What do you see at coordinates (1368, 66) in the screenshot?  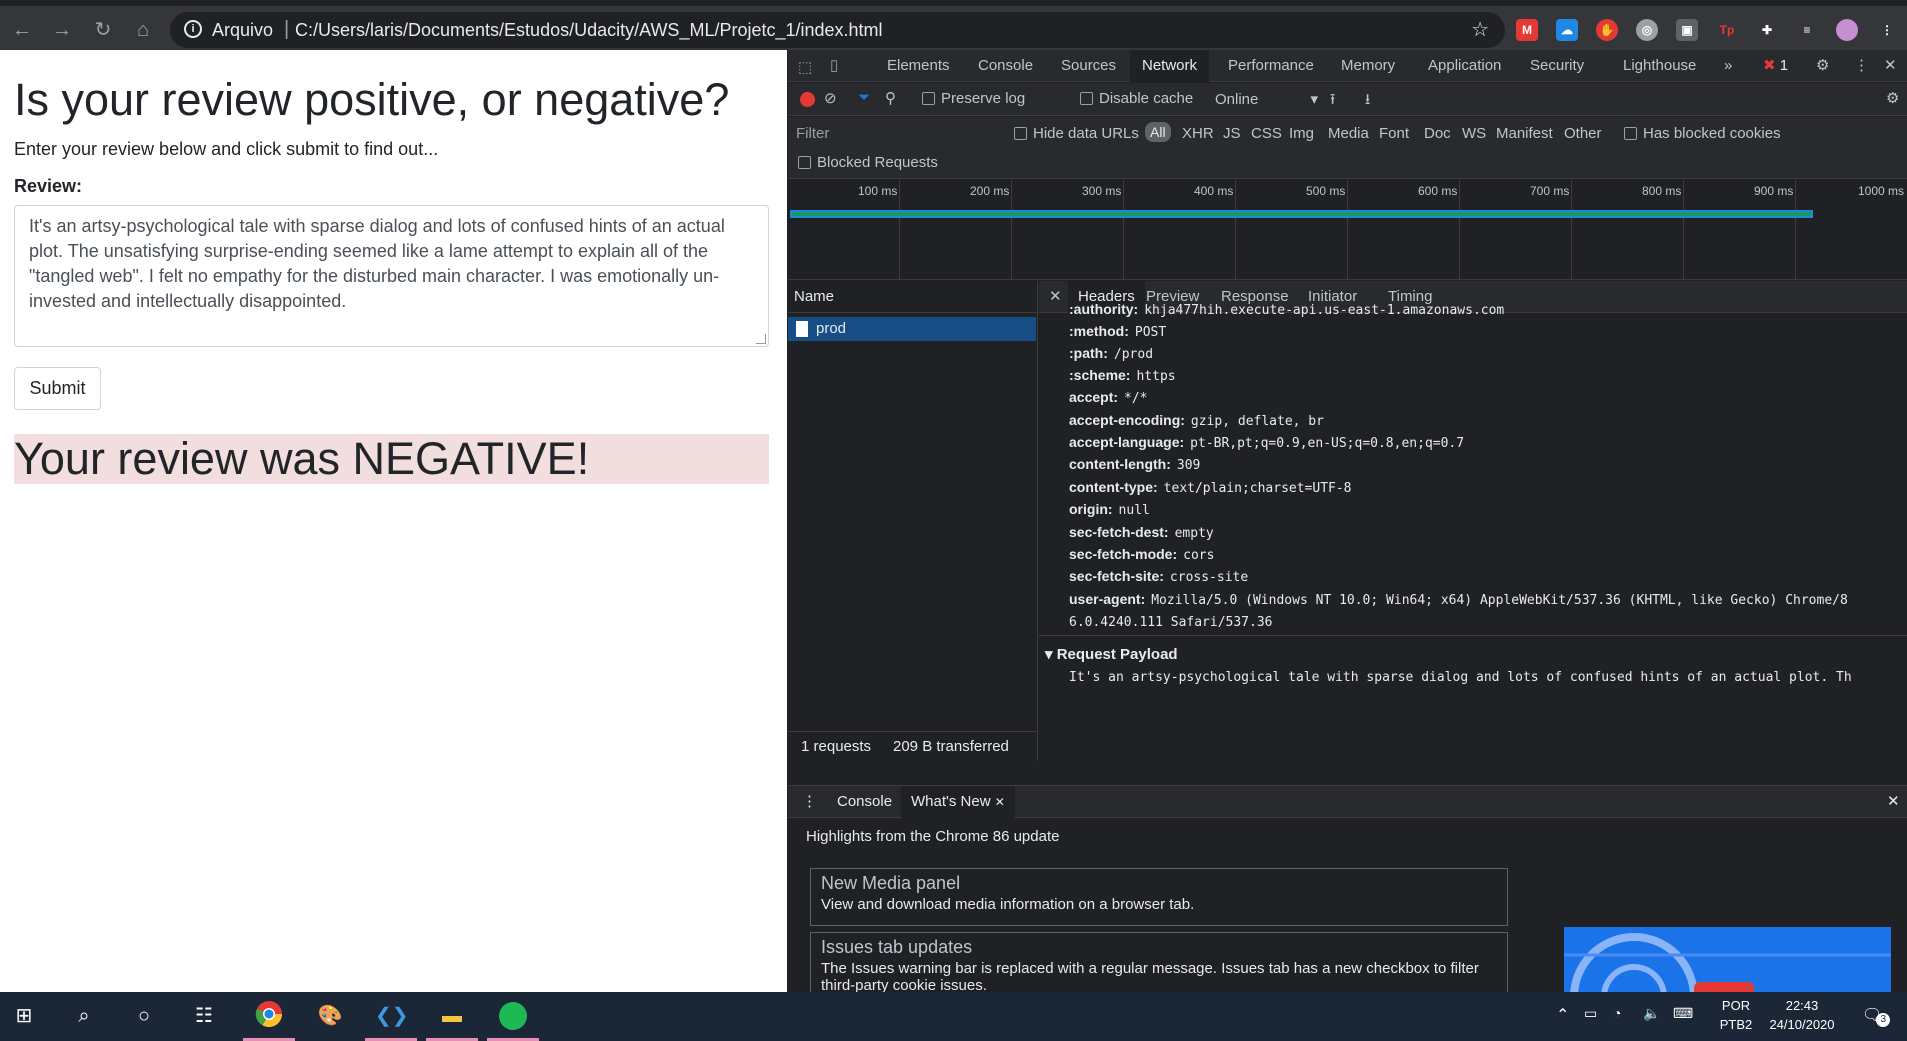 I see `tab-memory: Memory` at bounding box center [1368, 66].